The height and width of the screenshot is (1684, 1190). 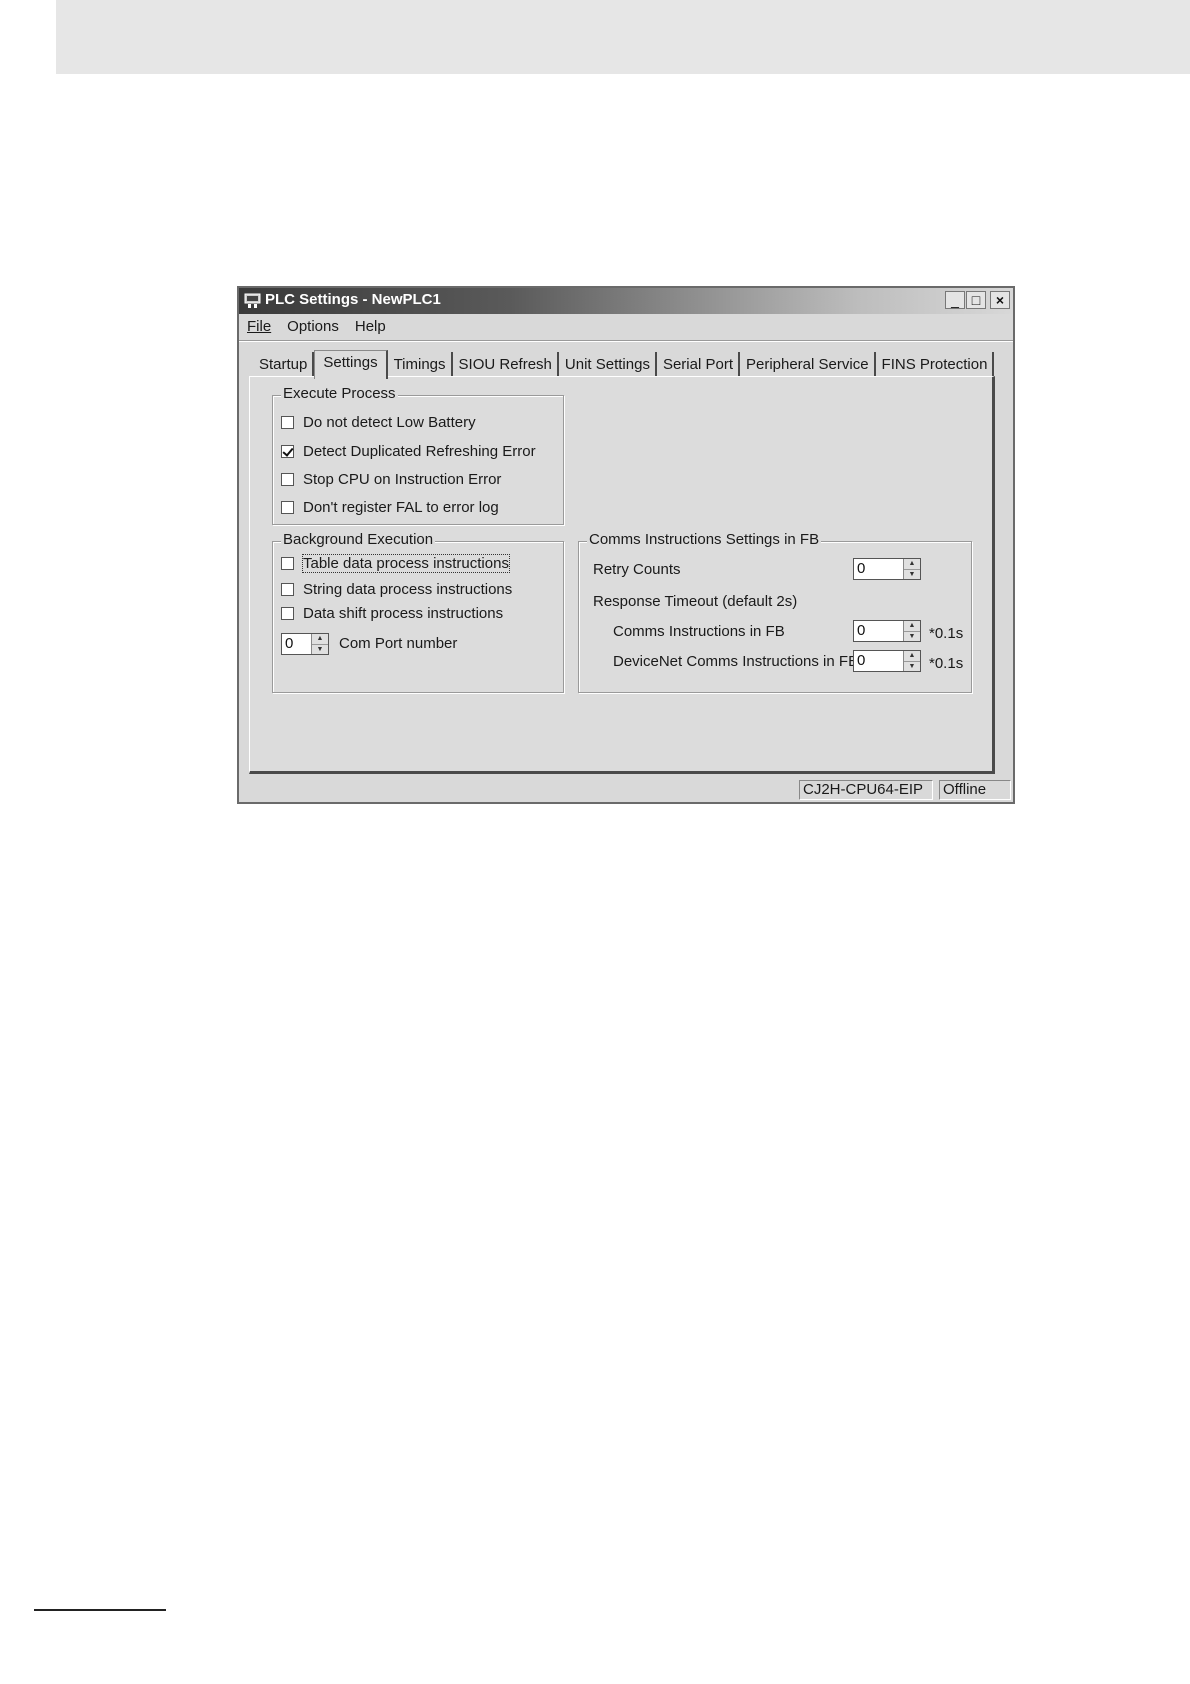 I want to click on window-title: PLC Settings - NewPLC1, so click(x=353, y=299).